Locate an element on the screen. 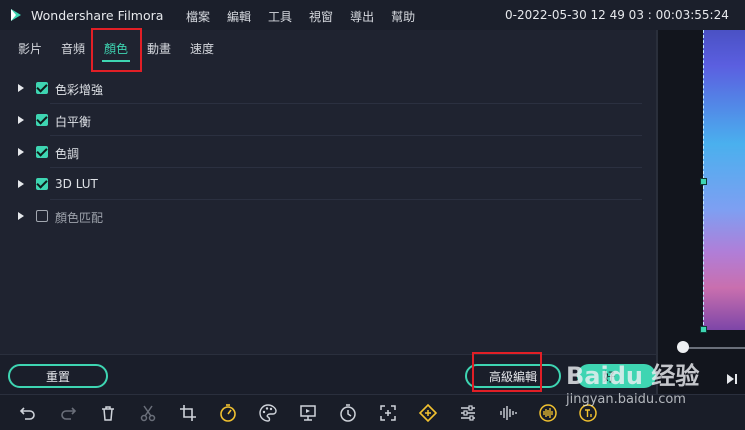  keyframe-icon is located at coordinates (428, 413).